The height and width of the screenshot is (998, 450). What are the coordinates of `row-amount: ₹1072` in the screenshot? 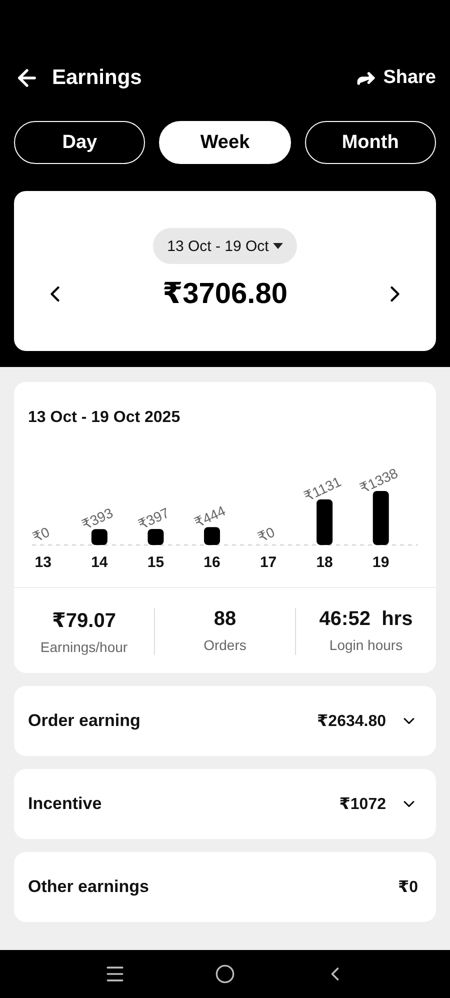 It's located at (362, 804).